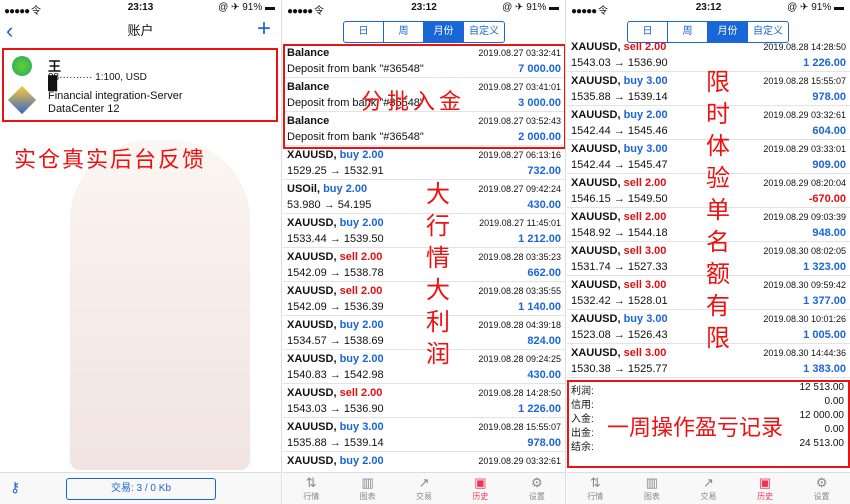  What do you see at coordinates (804, 251) in the screenshot?
I see `row-datetime: 2019.08.30 08:02:05` at bounding box center [804, 251].